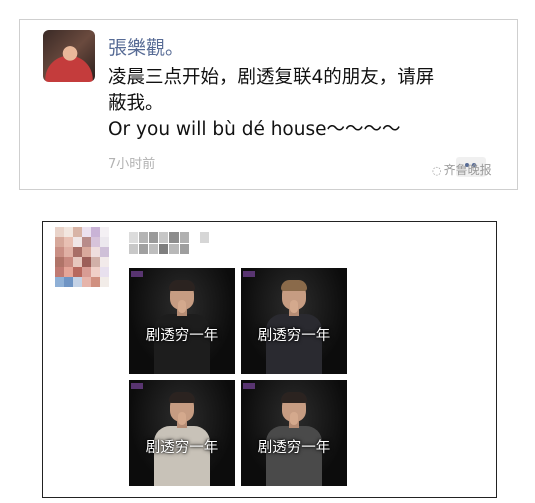 Image resolution: width=535 pixels, height=503 pixels. What do you see at coordinates (132, 164) in the screenshot?
I see `post-timestamp: 7小时前` at bounding box center [132, 164].